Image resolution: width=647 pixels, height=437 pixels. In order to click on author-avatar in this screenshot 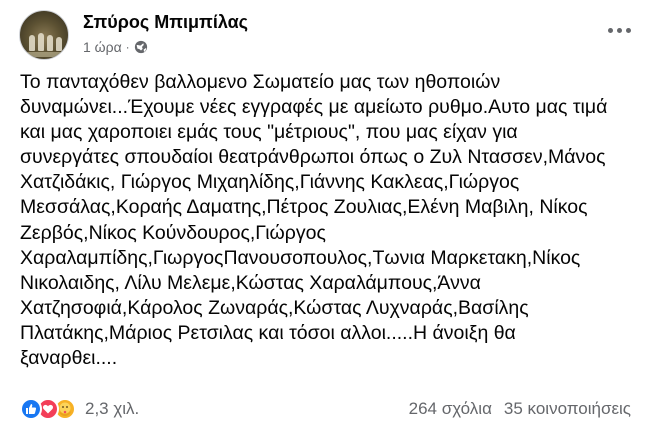, I will do `click(44, 35)`.